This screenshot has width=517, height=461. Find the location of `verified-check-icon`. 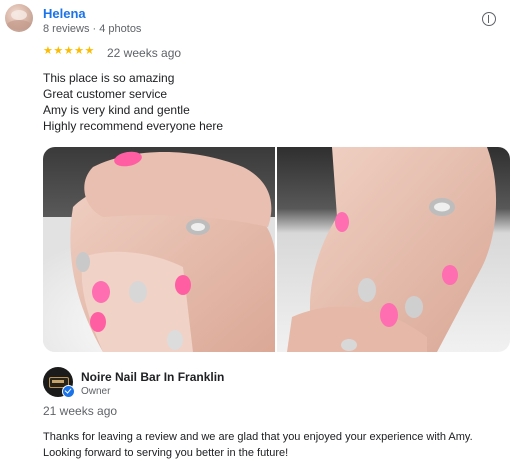

verified-check-icon is located at coordinates (68, 391).